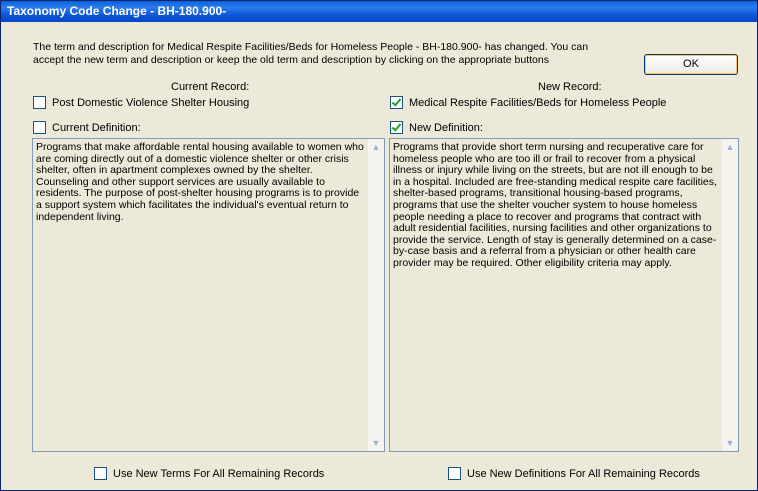 This screenshot has height=491, width=758. I want to click on current-definition-checkbox-row: Current Definition:, so click(87, 127).